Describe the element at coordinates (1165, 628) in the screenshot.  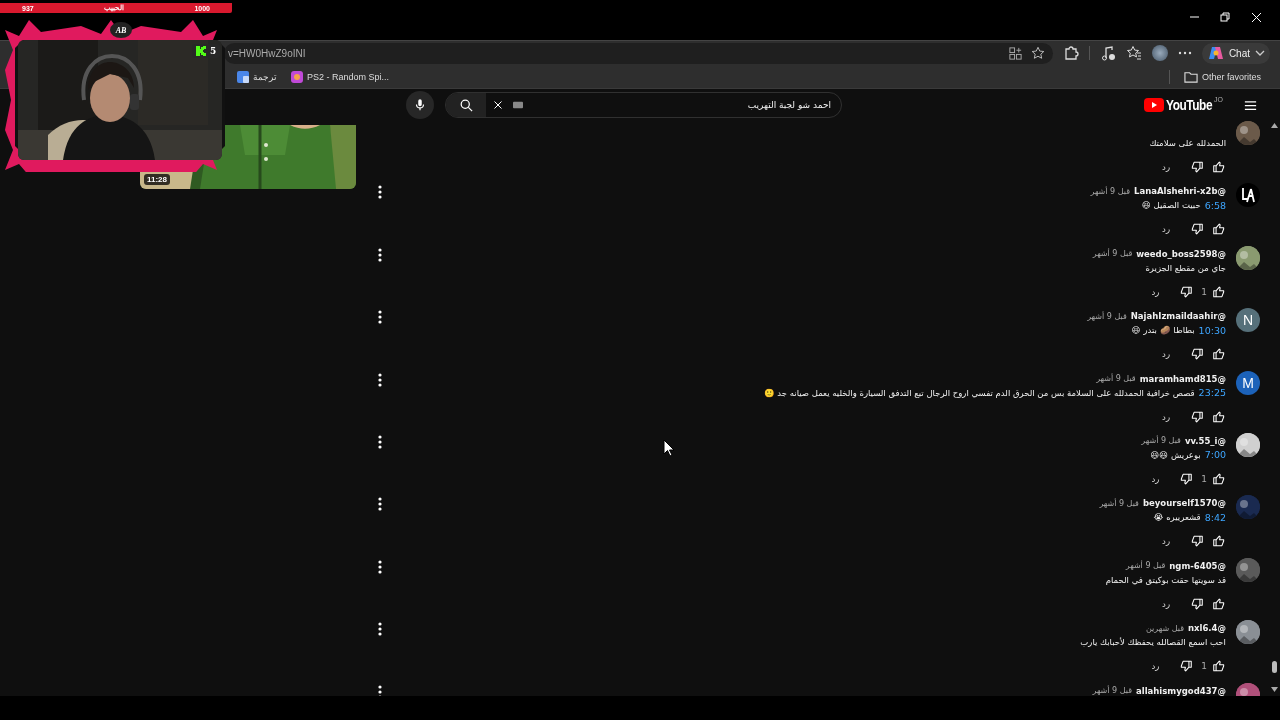
I see `comment-time: قبل شهرين` at that location.